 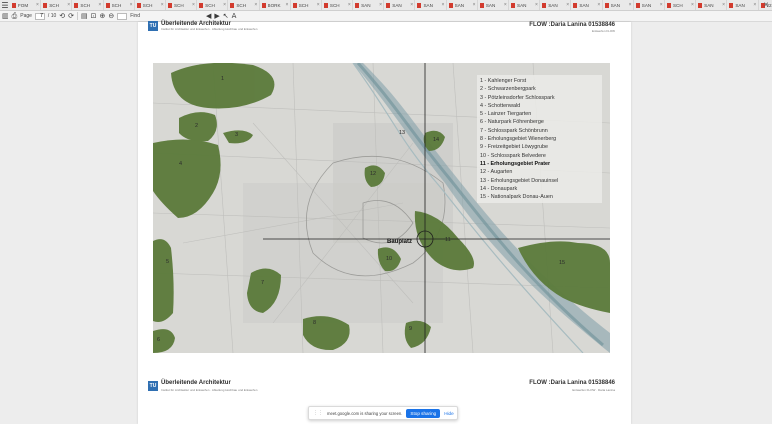 What do you see at coordinates (153, 26) in the screenshot?
I see `university-logo: TU` at bounding box center [153, 26].